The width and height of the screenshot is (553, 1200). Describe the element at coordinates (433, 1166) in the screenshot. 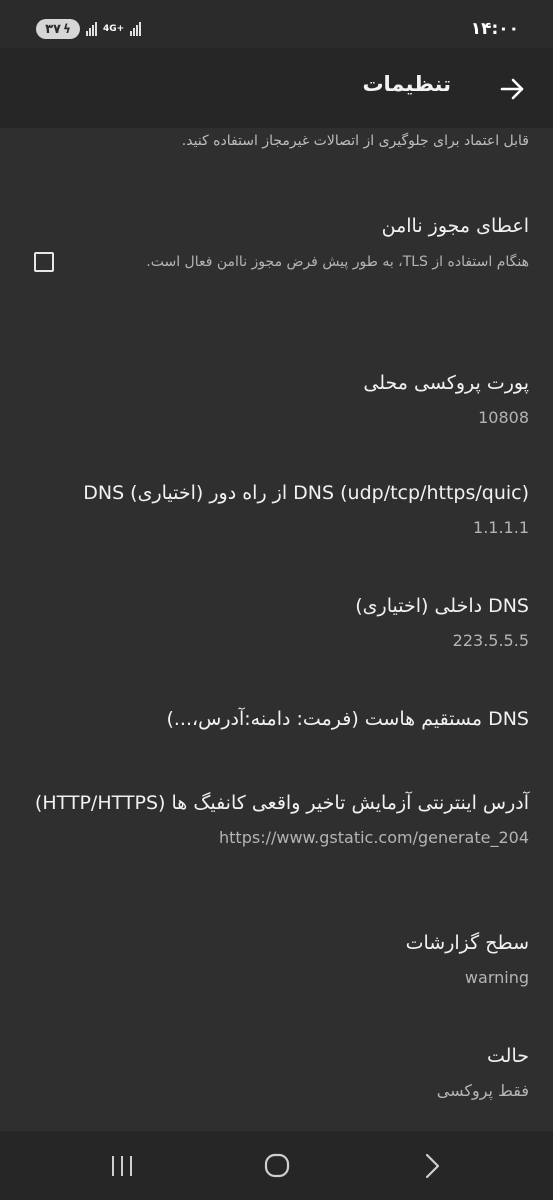

I see `nav-back-icon` at that location.